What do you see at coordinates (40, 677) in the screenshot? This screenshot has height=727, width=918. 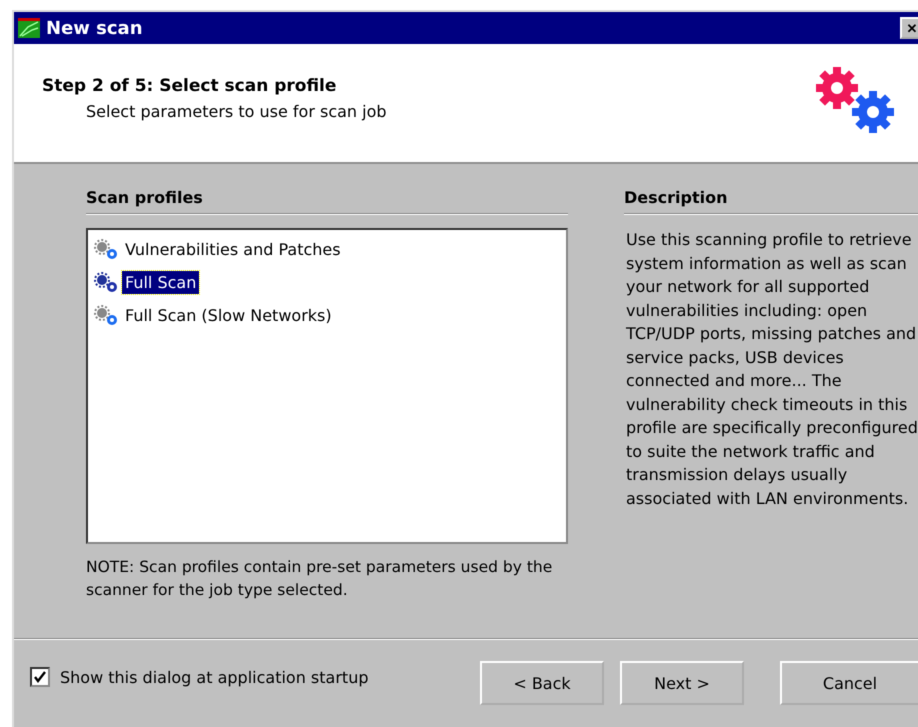 I see `startup-checkbox` at bounding box center [40, 677].